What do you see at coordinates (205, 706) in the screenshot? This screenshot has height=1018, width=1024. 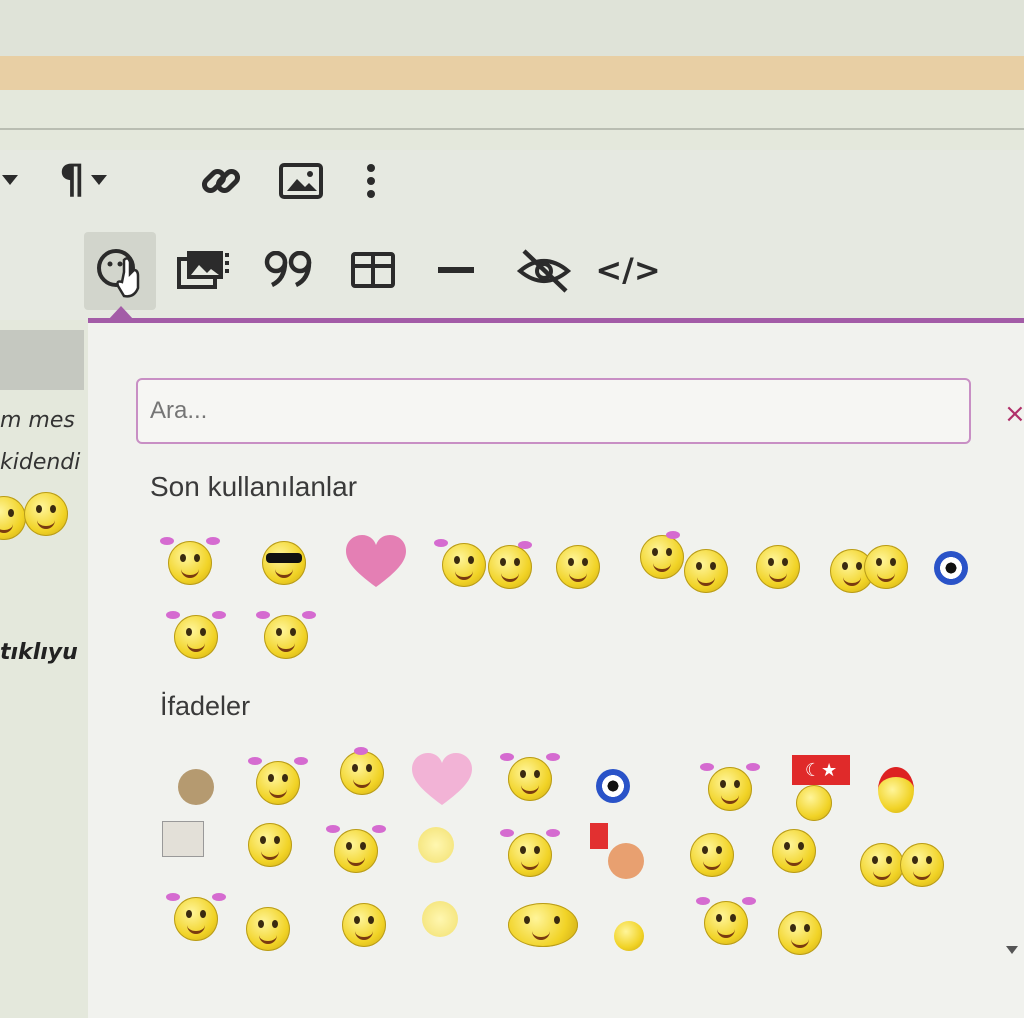 I see `expressions-section-title: İfadeler` at bounding box center [205, 706].